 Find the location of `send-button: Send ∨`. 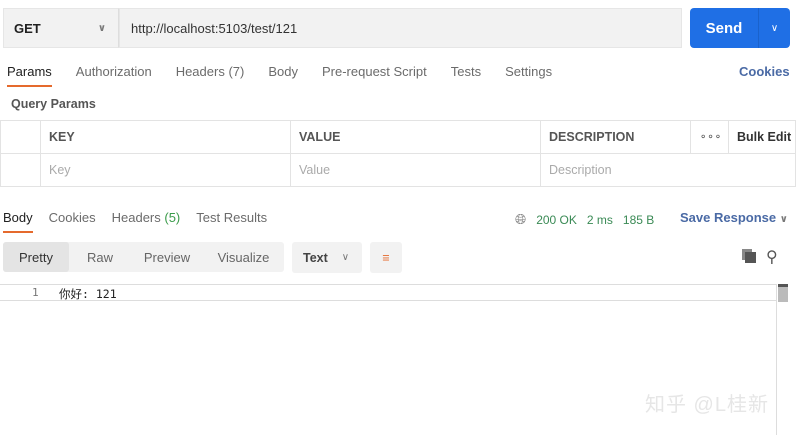

send-button: Send ∨ is located at coordinates (740, 28).